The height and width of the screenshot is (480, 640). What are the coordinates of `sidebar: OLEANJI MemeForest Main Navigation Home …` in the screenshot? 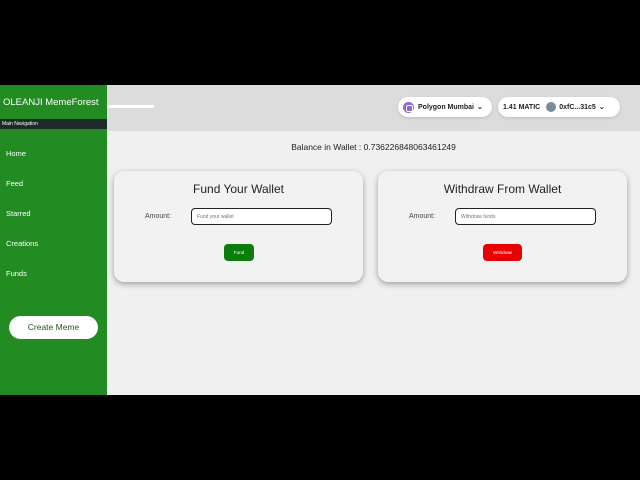 It's located at (53, 240).